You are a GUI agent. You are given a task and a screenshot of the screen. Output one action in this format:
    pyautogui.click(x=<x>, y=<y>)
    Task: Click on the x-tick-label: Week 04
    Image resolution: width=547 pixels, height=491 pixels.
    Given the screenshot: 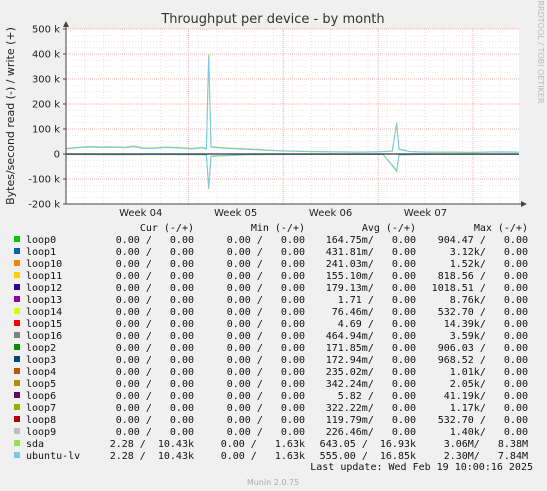 What is the action you would take?
    pyautogui.click(x=140, y=213)
    